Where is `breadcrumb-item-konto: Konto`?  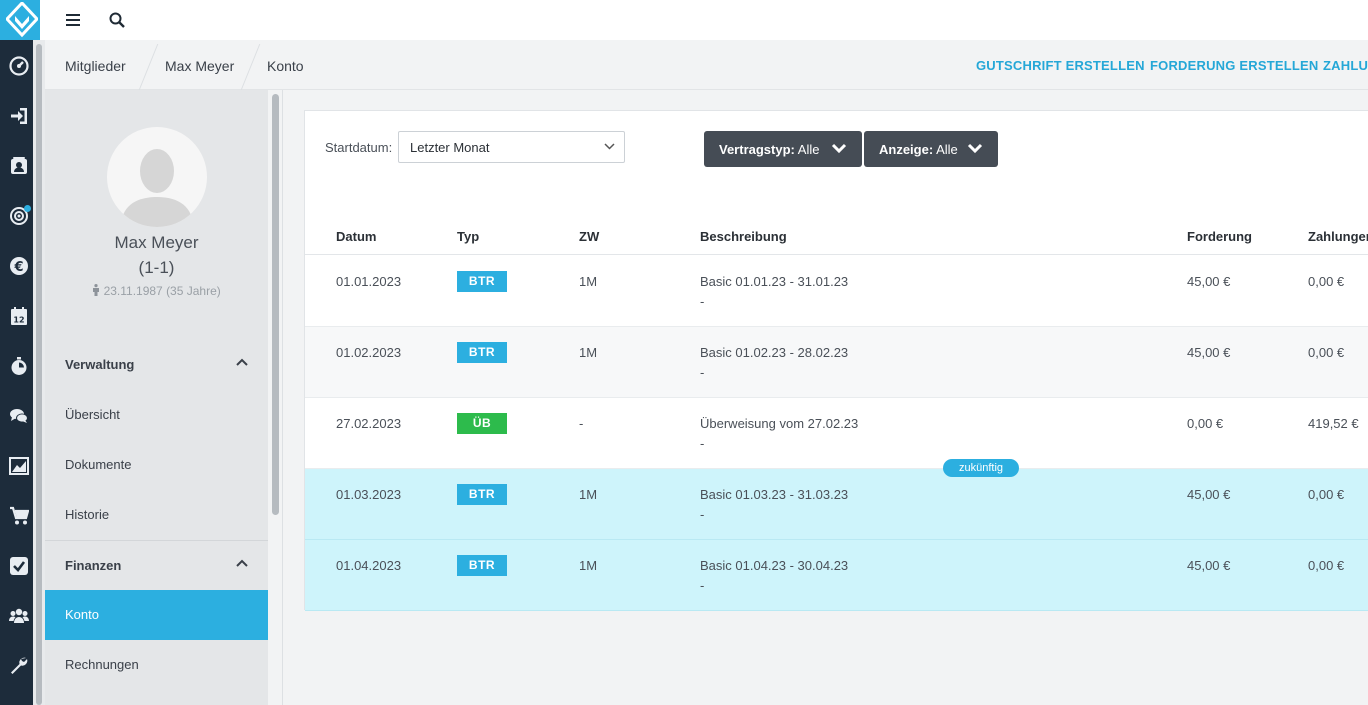 breadcrumb-item-konto: Konto is located at coordinates (285, 66).